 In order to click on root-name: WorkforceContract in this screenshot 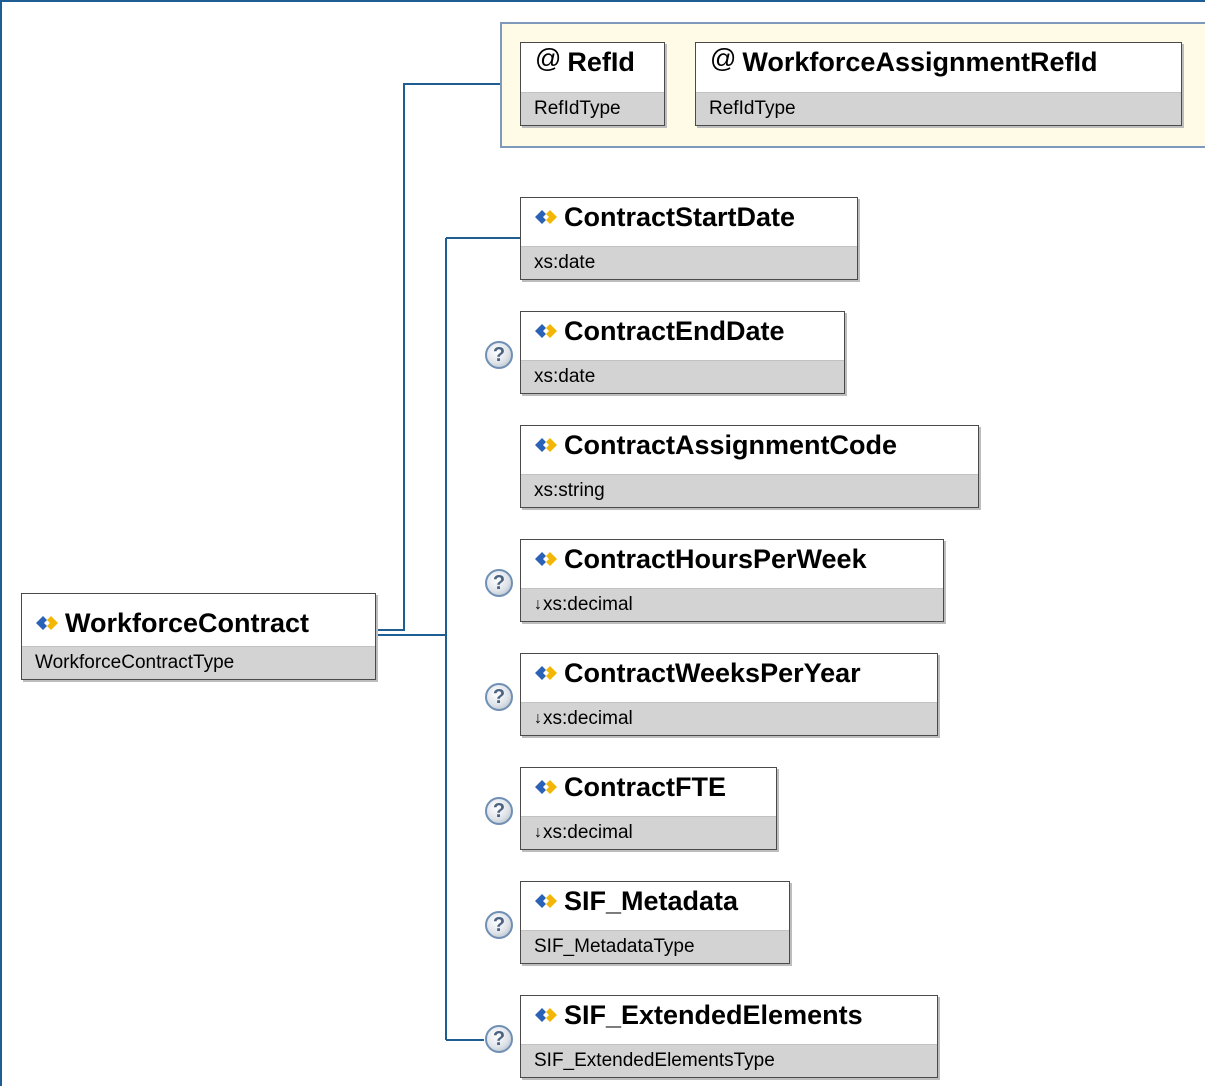, I will do `click(187, 622)`.